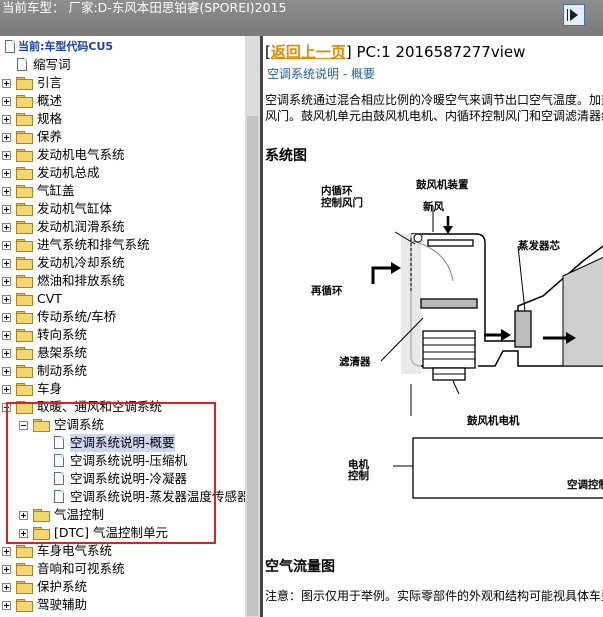 This screenshot has height=617, width=603. I want to click on tree-root-label: 当前:车型代码CU5, so click(66, 46).